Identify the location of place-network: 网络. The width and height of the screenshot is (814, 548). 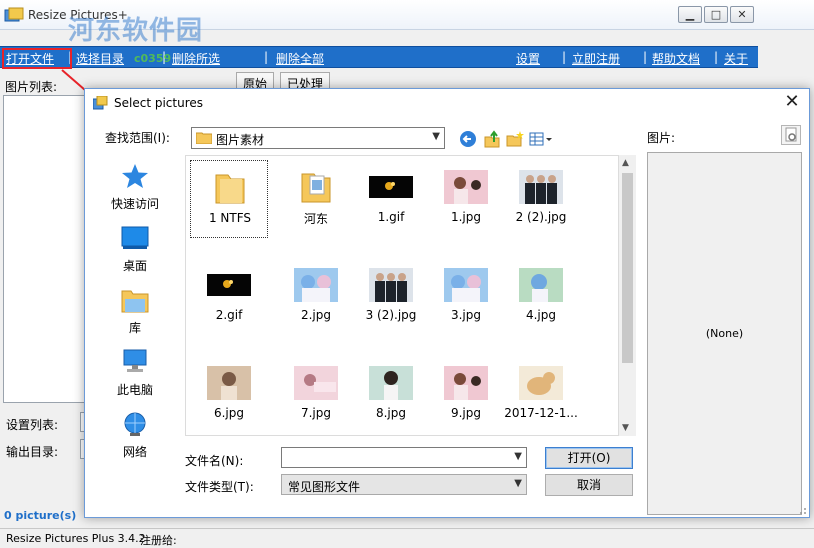
(135, 437).